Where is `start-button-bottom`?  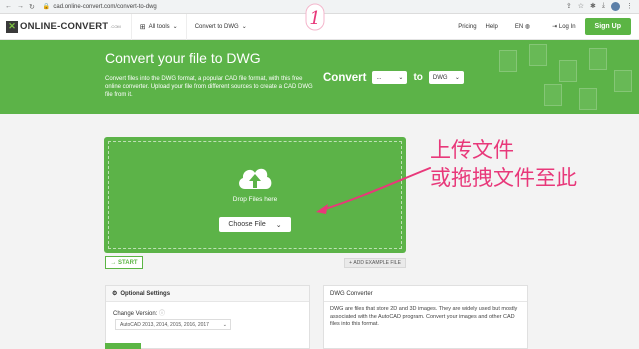
start-button-bottom is located at coordinates (123, 346).